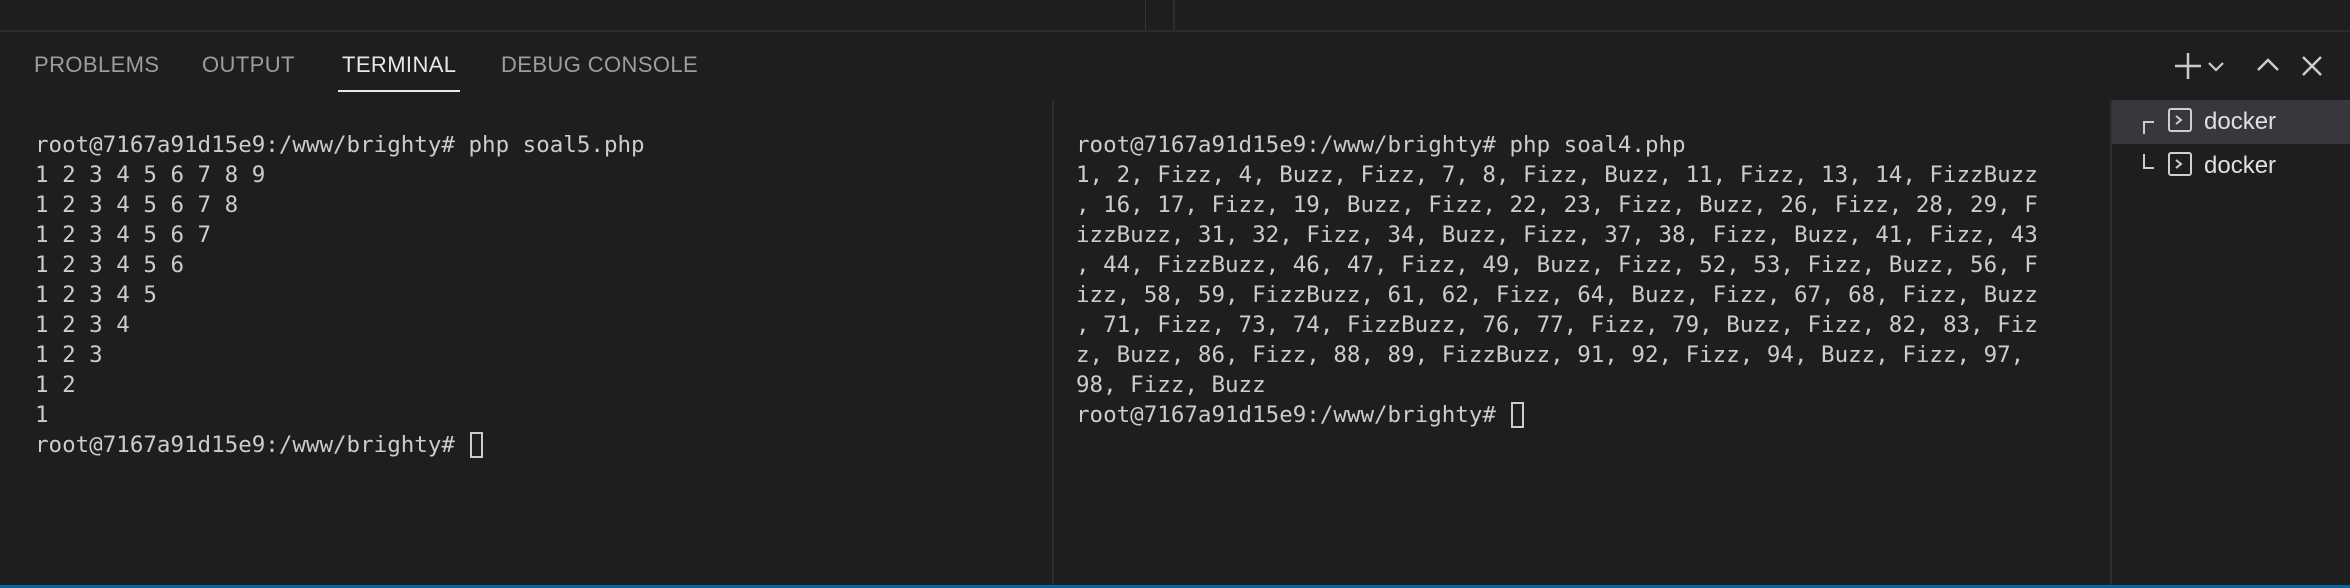 This screenshot has height=588, width=2350. I want to click on plus-icon, so click(2188, 66).